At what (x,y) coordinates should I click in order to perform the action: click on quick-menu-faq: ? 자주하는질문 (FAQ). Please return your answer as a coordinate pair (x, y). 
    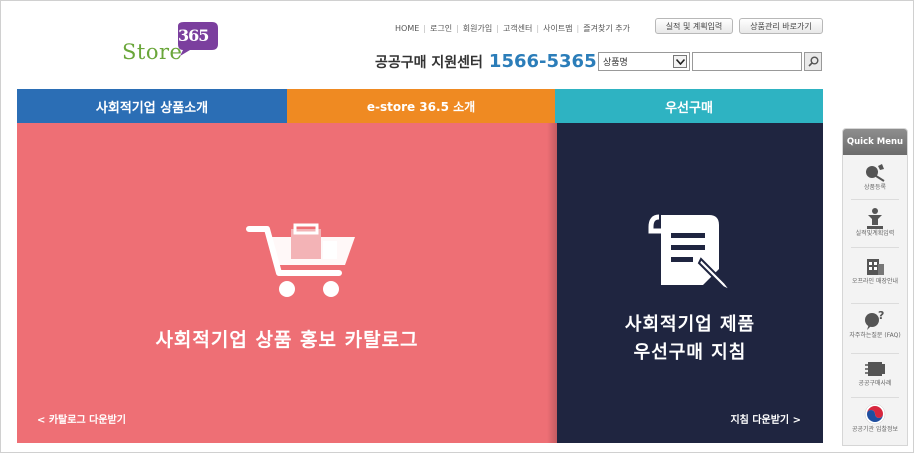
    Looking at the image, I should click on (875, 324).